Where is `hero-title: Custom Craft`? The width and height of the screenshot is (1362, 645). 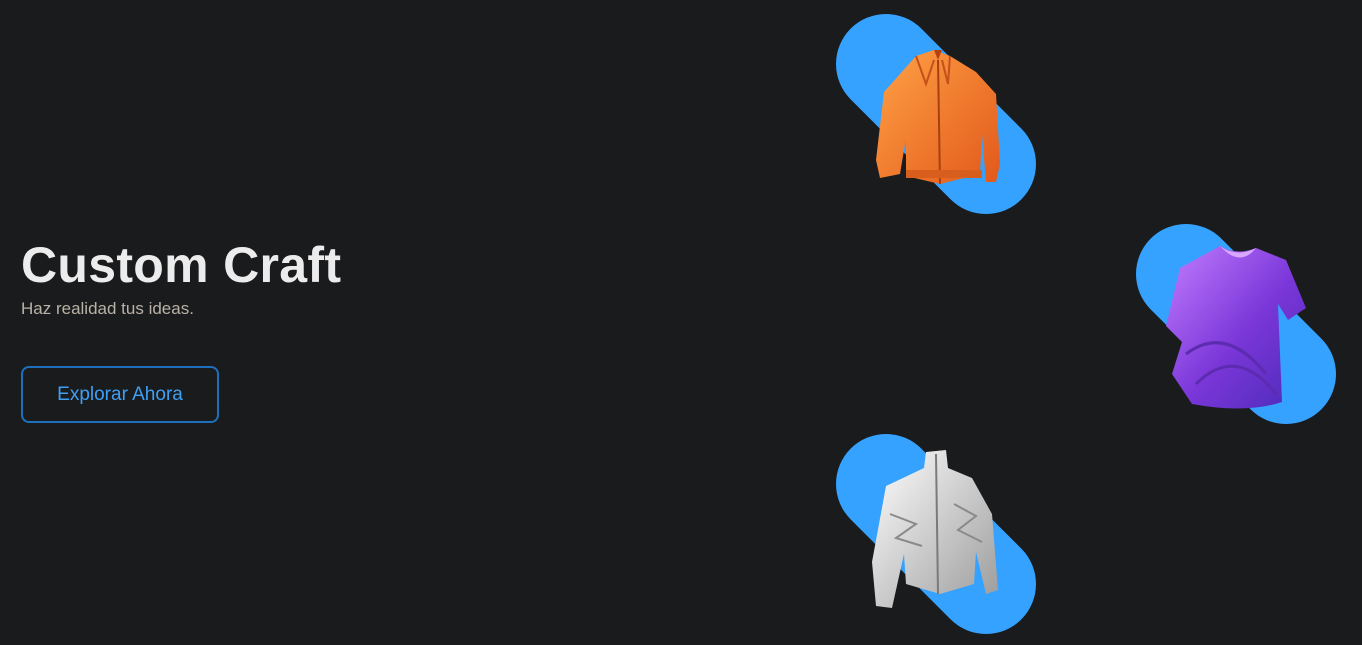
hero-title: Custom Craft is located at coordinates (181, 265).